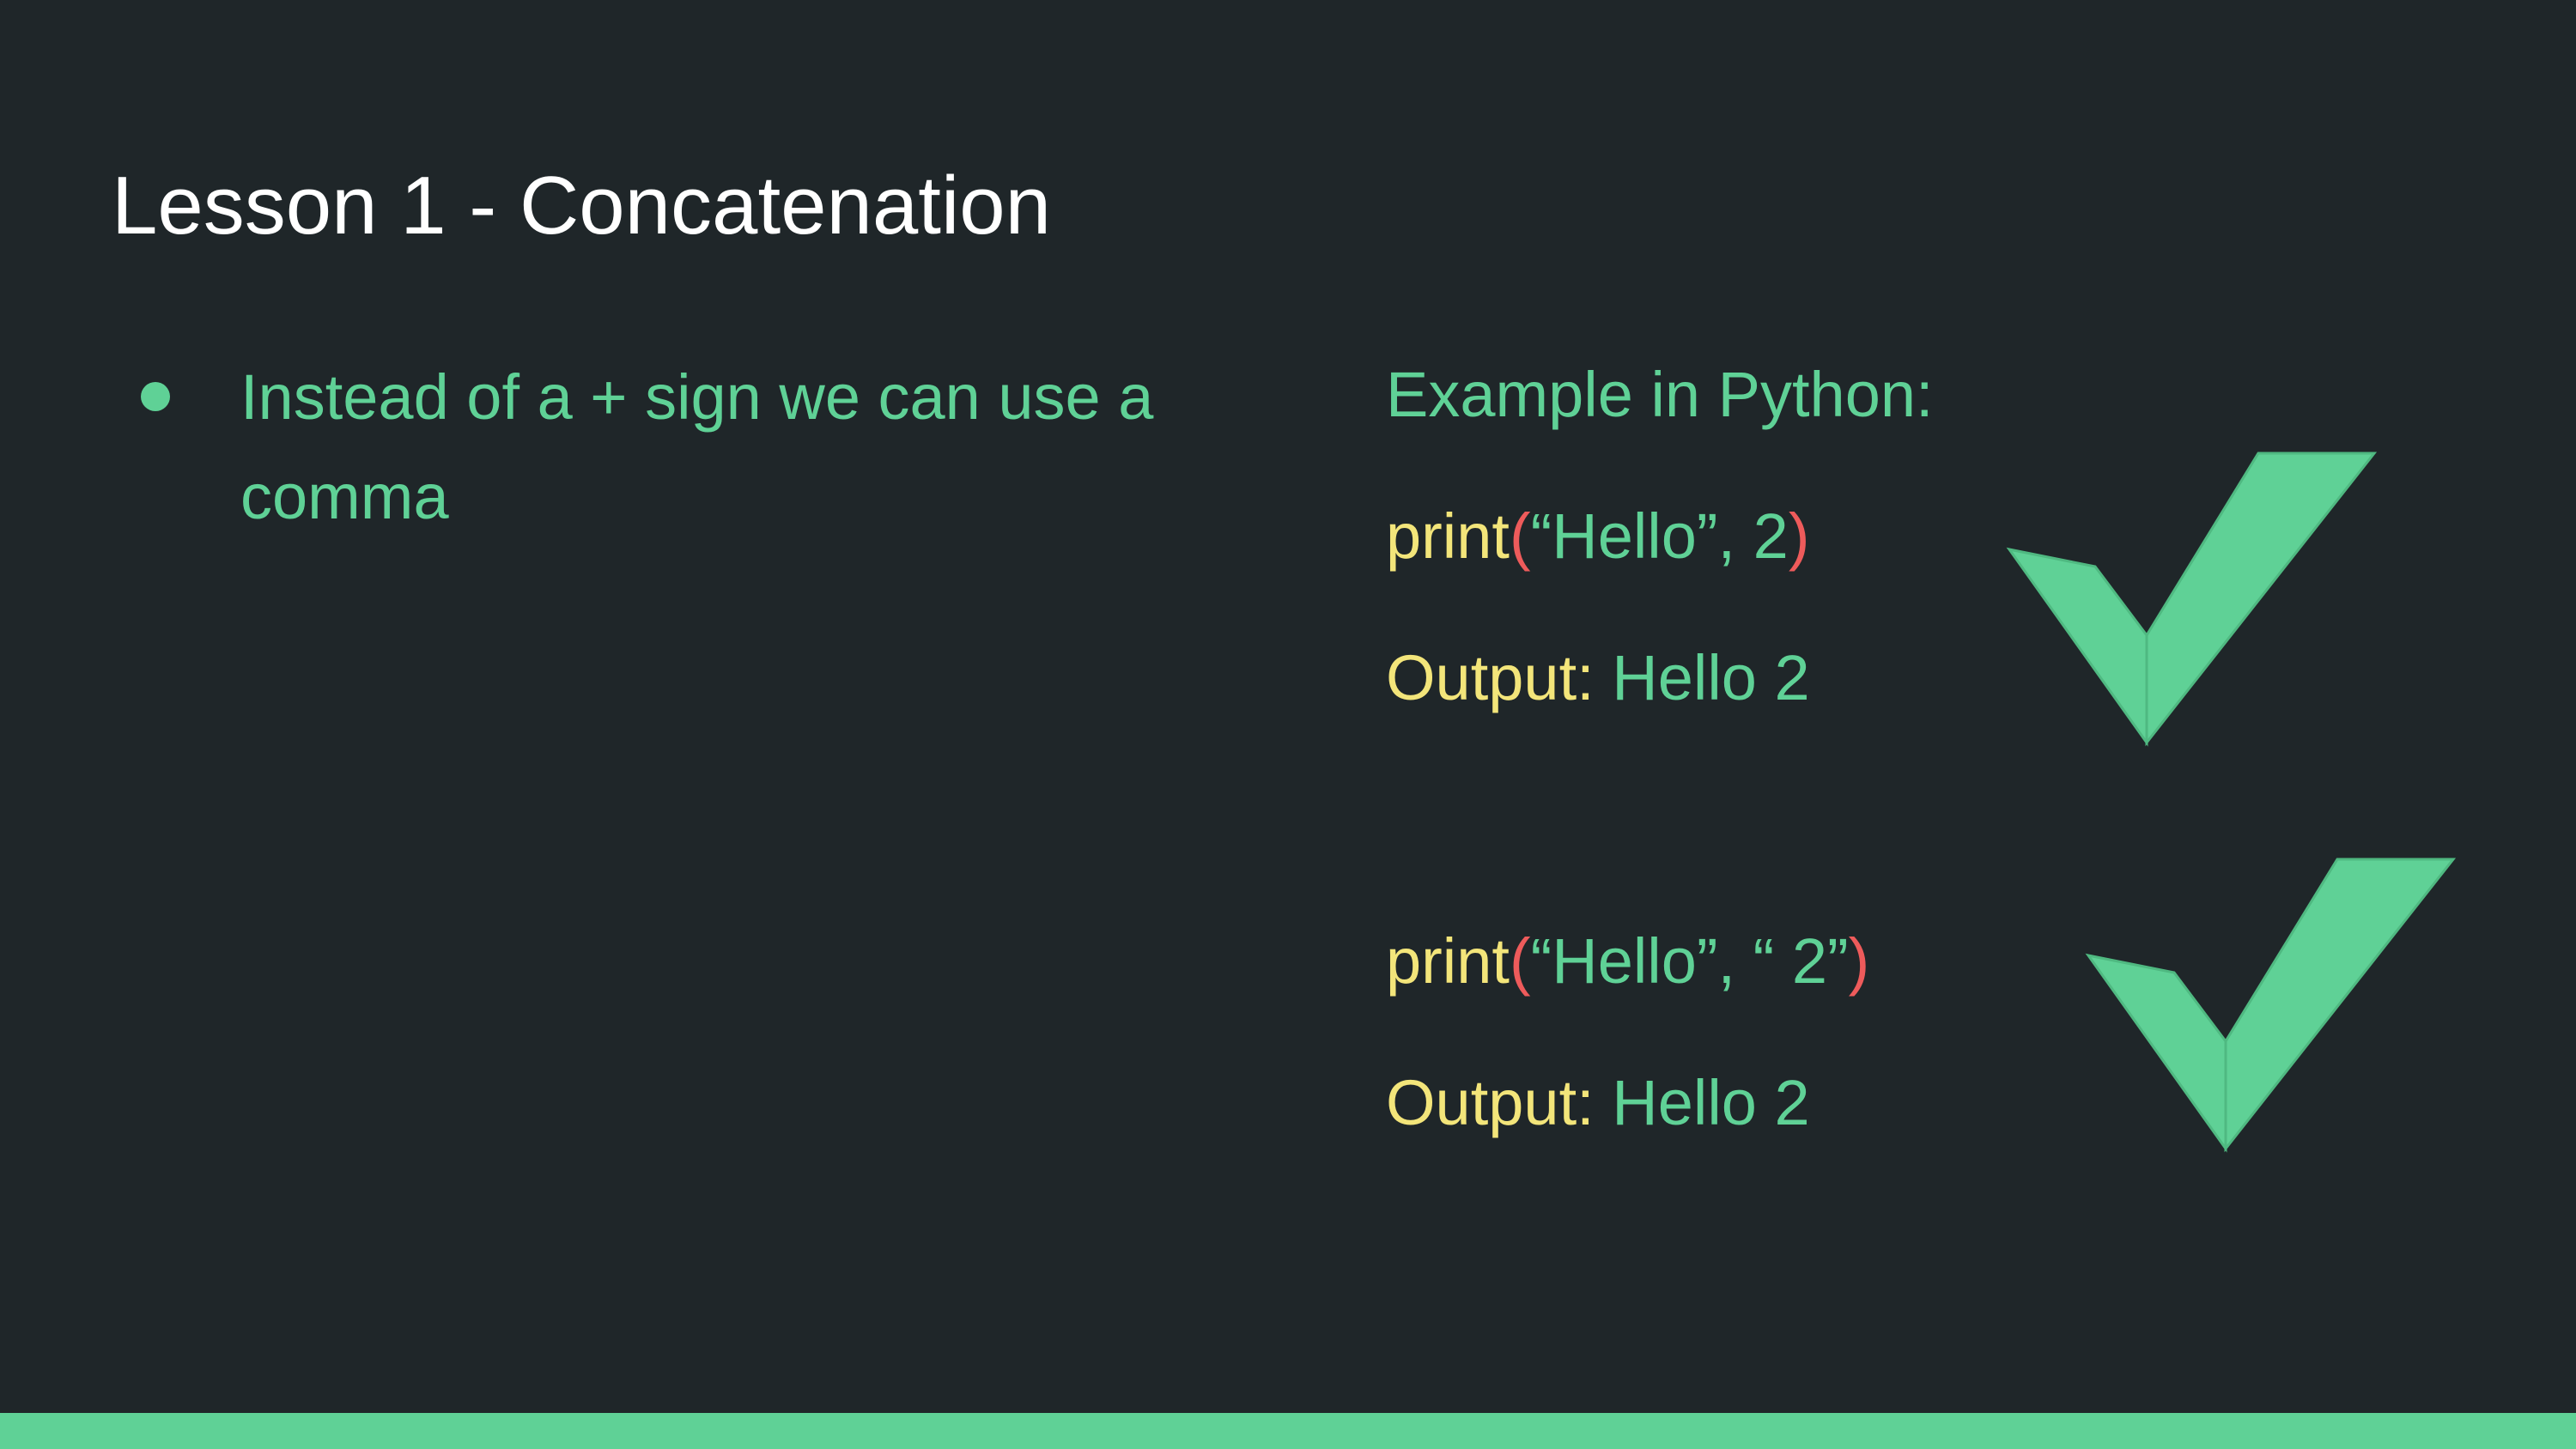  Describe the element at coordinates (1491, 677) in the screenshot. I see `example1-output-label: Output:` at that location.